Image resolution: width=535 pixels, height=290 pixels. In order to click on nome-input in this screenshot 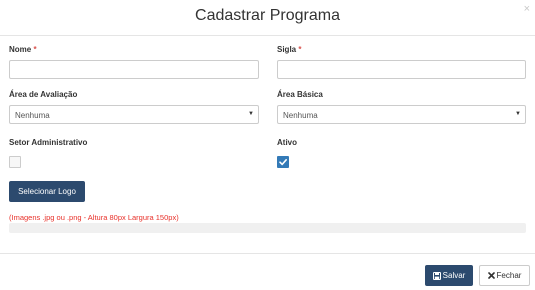, I will do `click(134, 69)`.